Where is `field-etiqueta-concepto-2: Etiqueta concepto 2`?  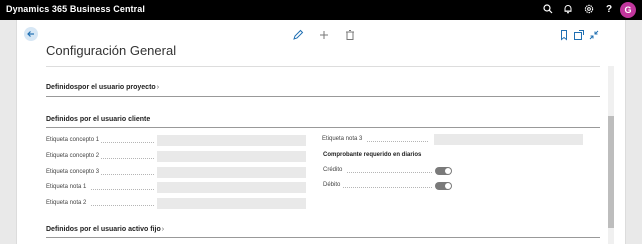
field-etiqueta-concepto-2: Etiqueta concepto 2 is located at coordinates (176, 157).